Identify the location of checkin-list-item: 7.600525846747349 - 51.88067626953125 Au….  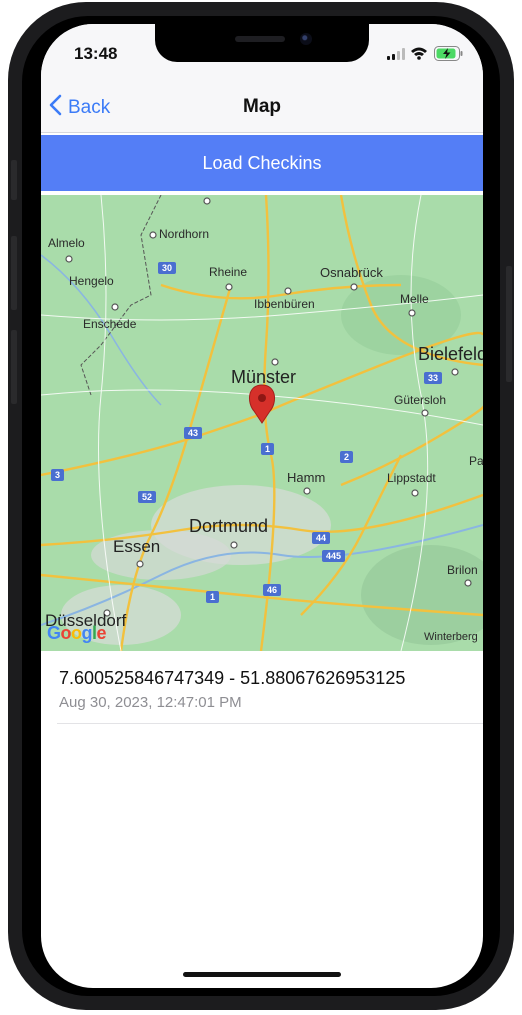
(270, 687).